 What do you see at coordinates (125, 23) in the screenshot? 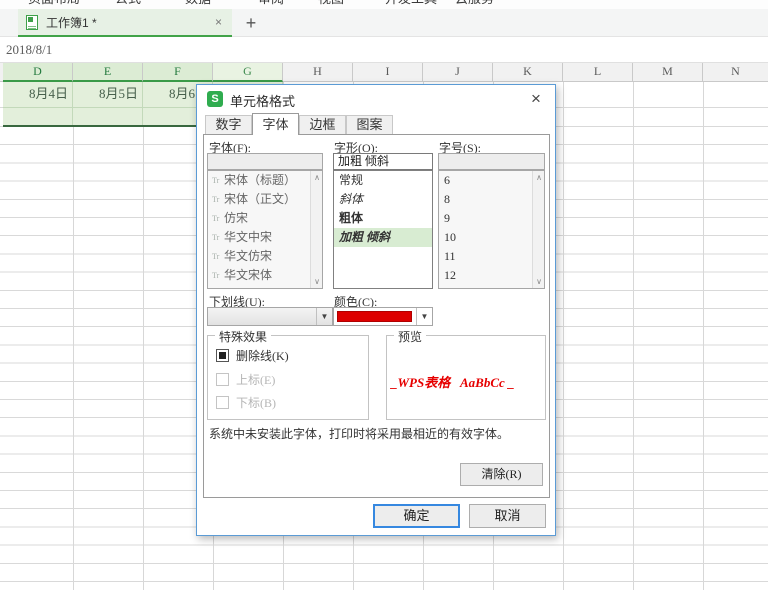
I see `workbook-tab: 工作簿1 * ×` at bounding box center [125, 23].